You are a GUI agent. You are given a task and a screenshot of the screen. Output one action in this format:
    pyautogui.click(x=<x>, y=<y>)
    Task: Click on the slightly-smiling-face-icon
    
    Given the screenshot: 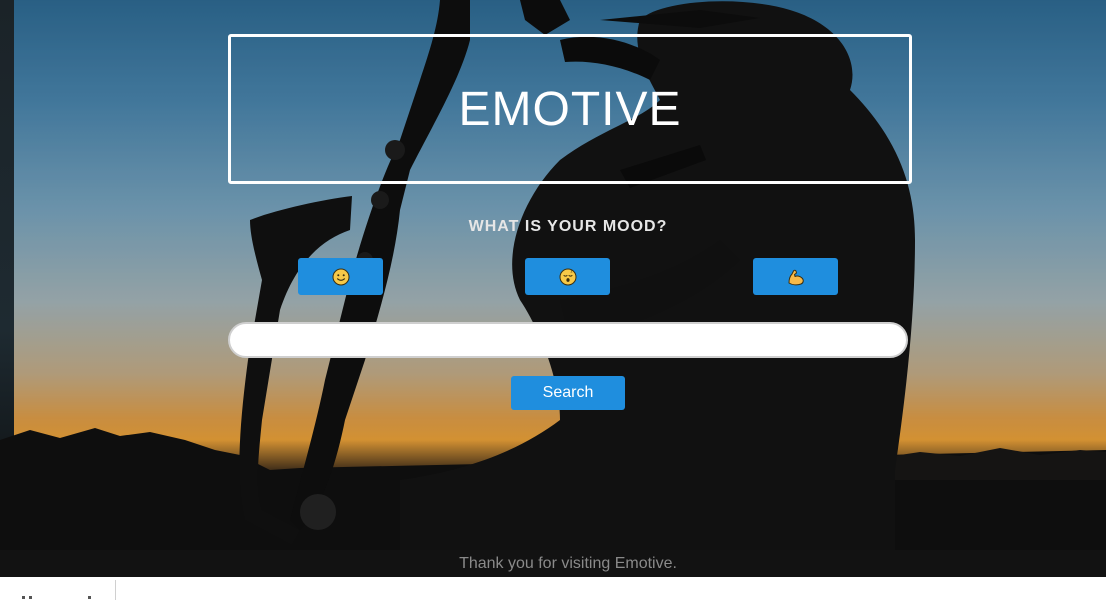 What is the action you would take?
    pyautogui.click(x=340, y=276)
    